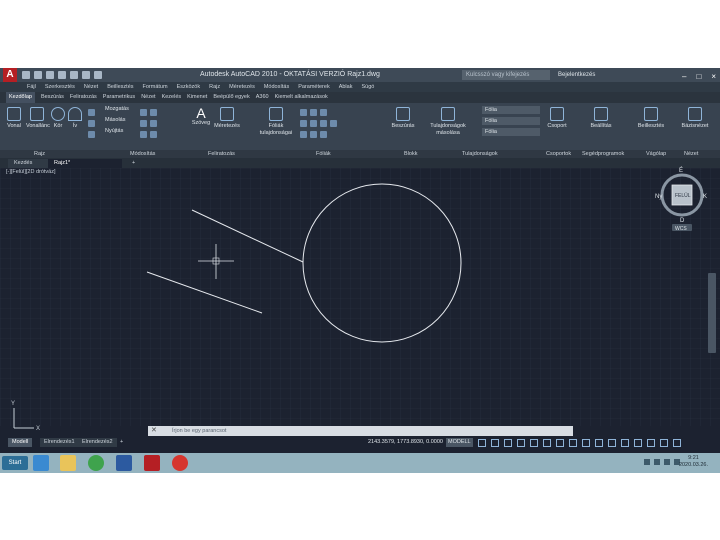 This screenshot has width=720, height=540. Describe the element at coordinates (657, 462) in the screenshot. I see `flag-icon` at that location.